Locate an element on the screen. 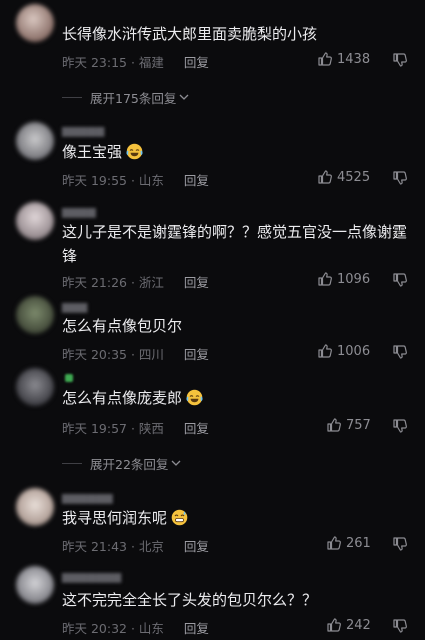  like-button: 4525 is located at coordinates (343, 177).